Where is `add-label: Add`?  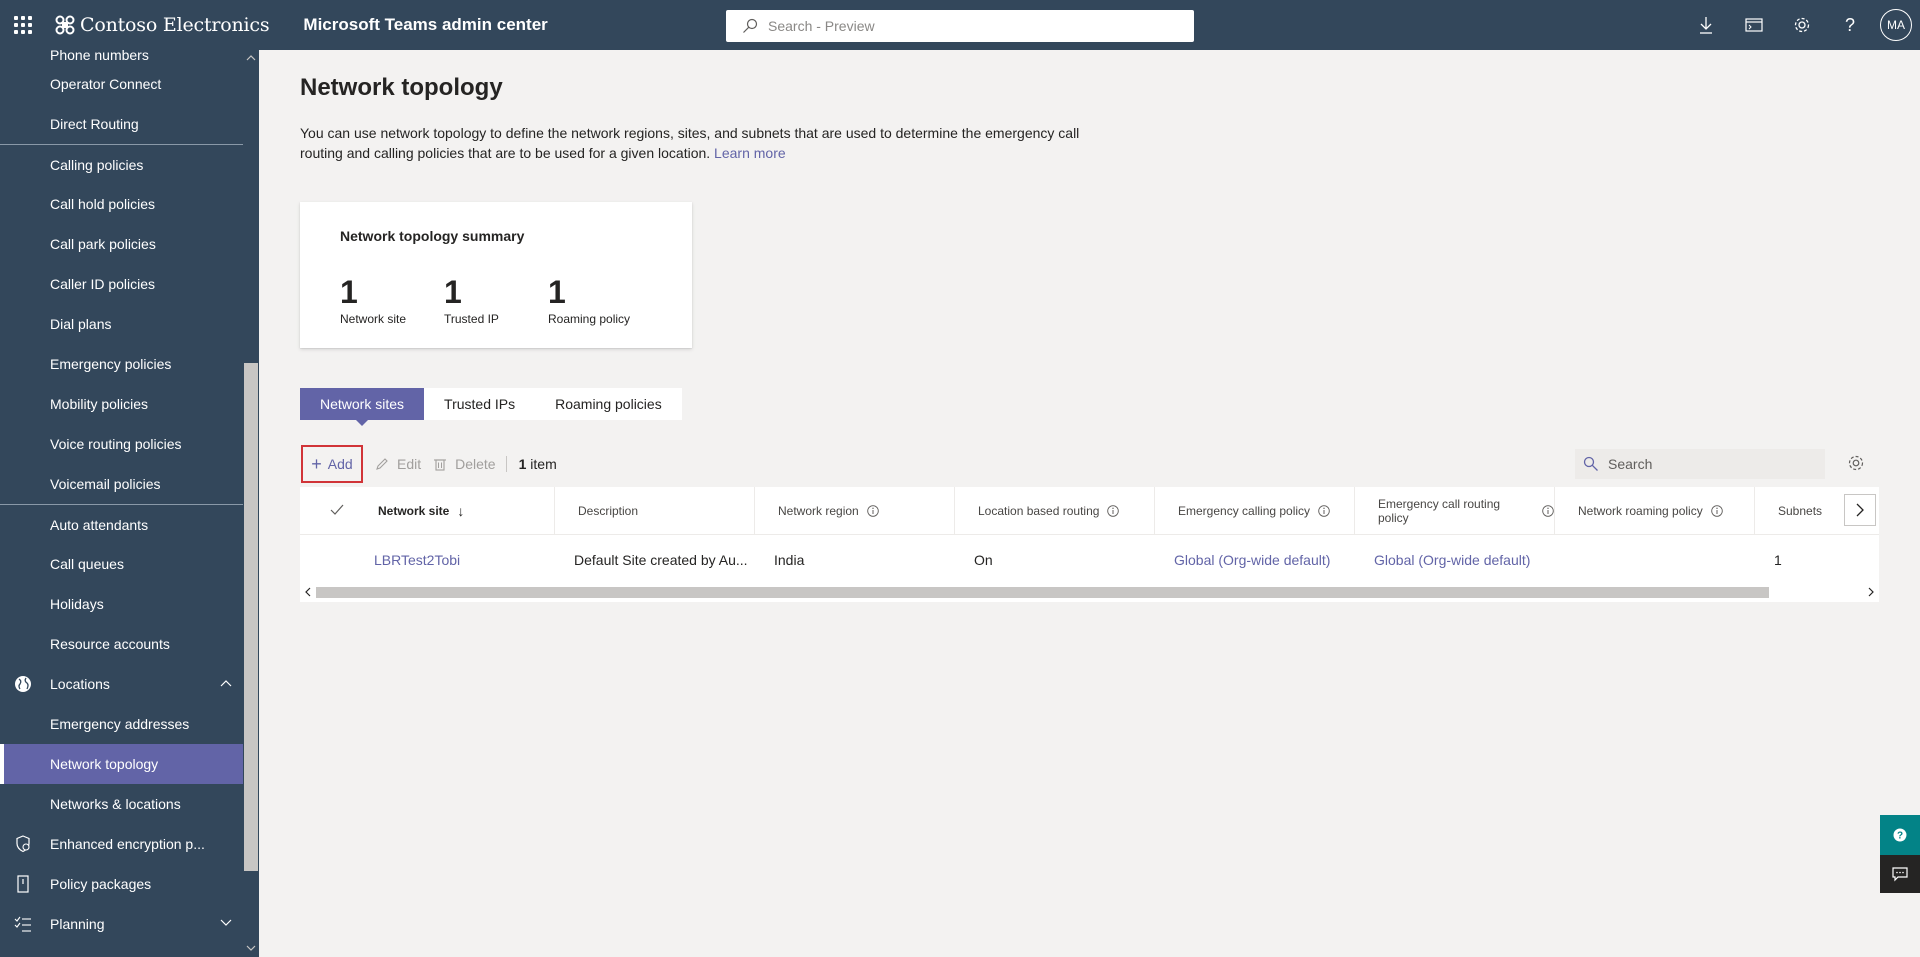 add-label: Add is located at coordinates (340, 464).